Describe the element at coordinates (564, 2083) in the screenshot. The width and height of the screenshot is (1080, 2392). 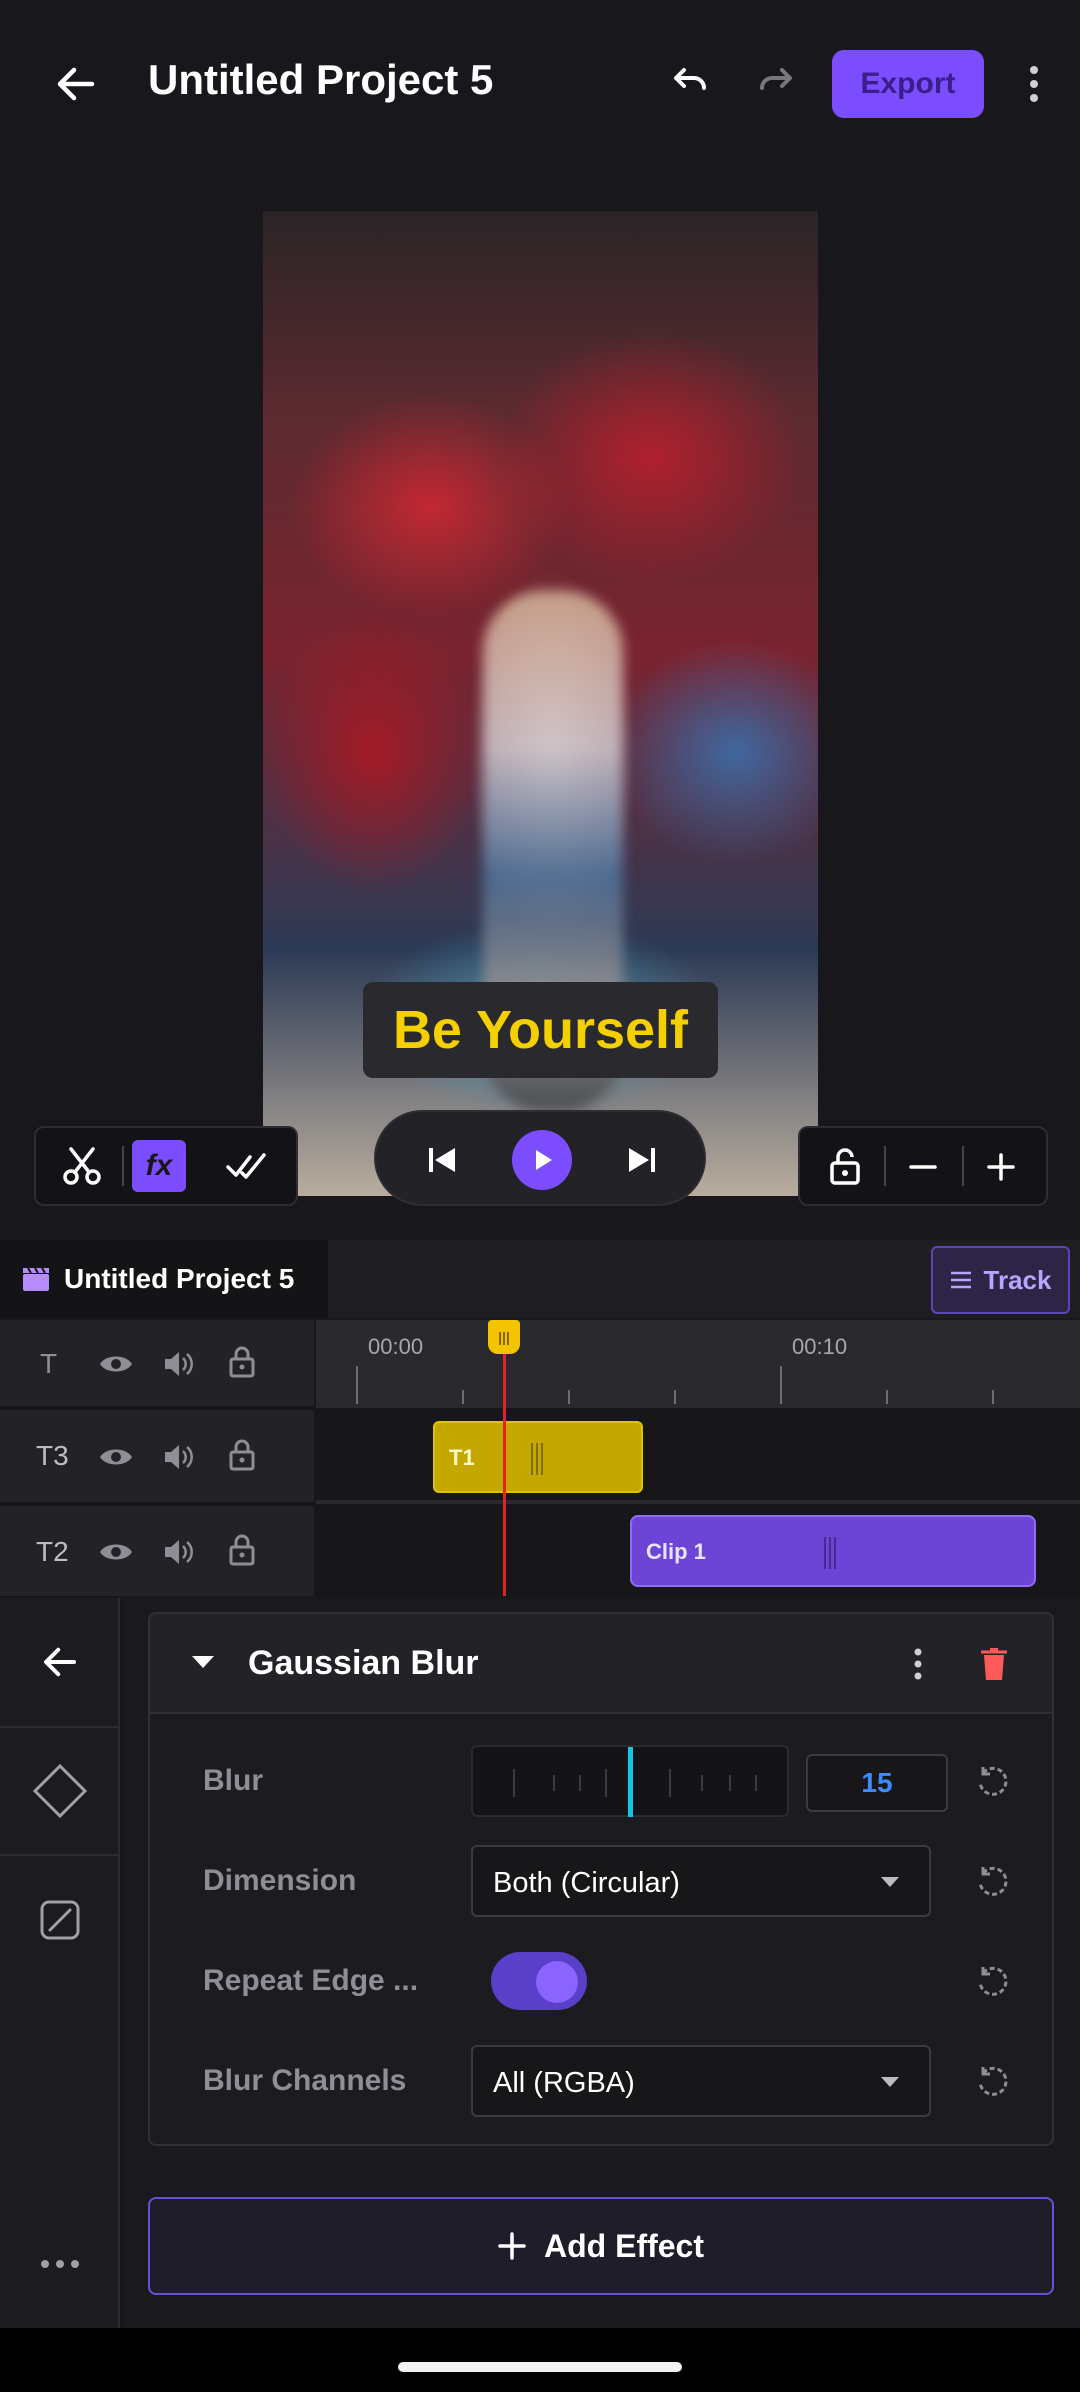
I see `blur-channels-value: All (RGBA)` at that location.